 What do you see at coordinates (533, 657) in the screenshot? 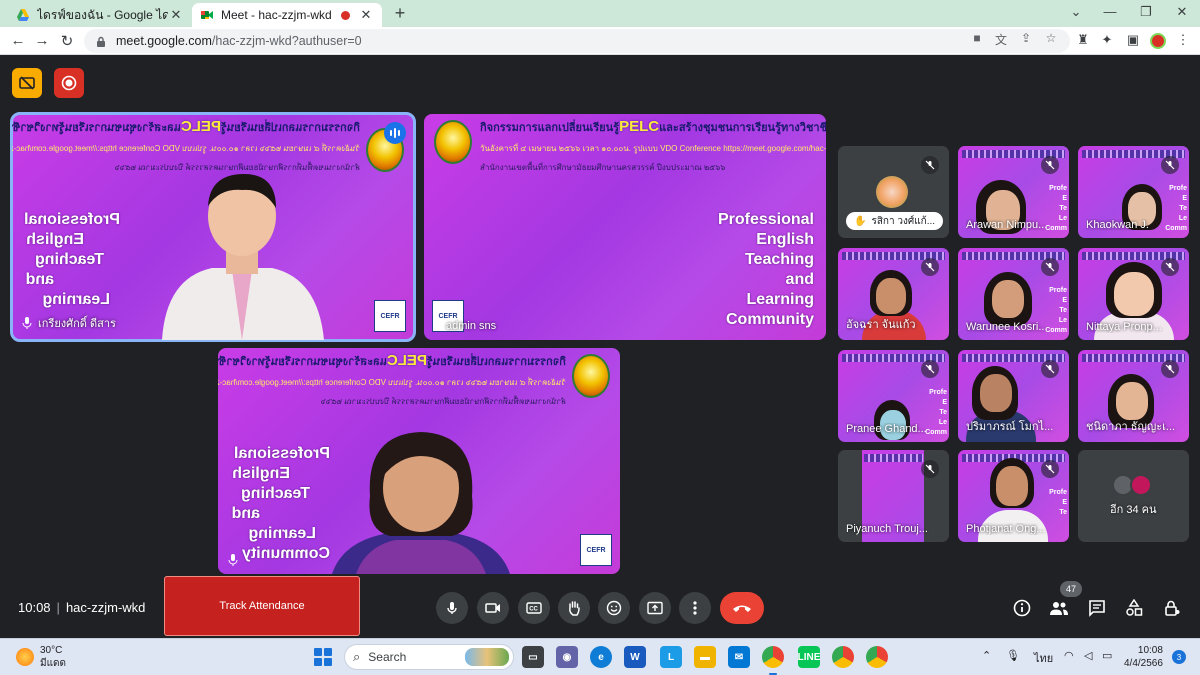
I see `task-view-icon: ▭` at bounding box center [533, 657].